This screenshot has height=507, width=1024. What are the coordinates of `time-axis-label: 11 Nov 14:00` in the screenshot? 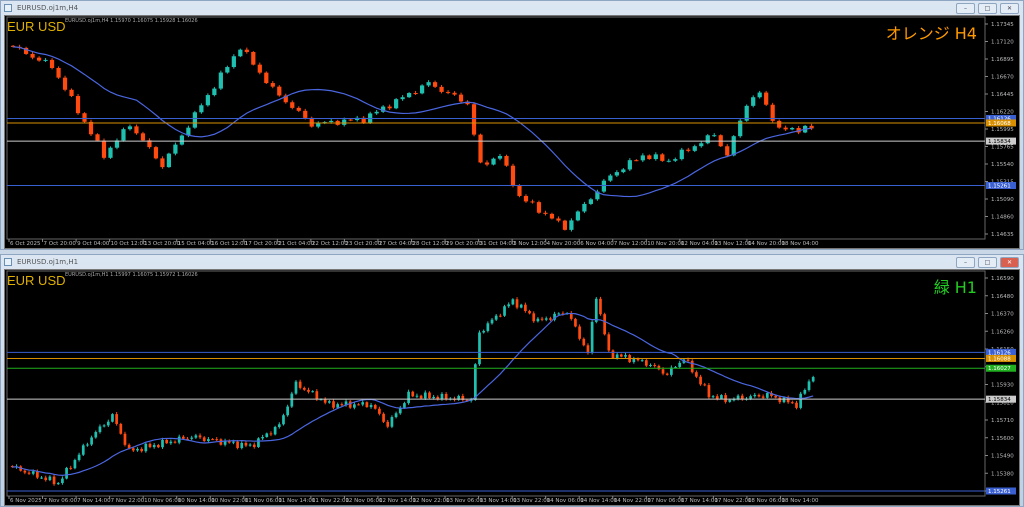 It's located at (297, 501).